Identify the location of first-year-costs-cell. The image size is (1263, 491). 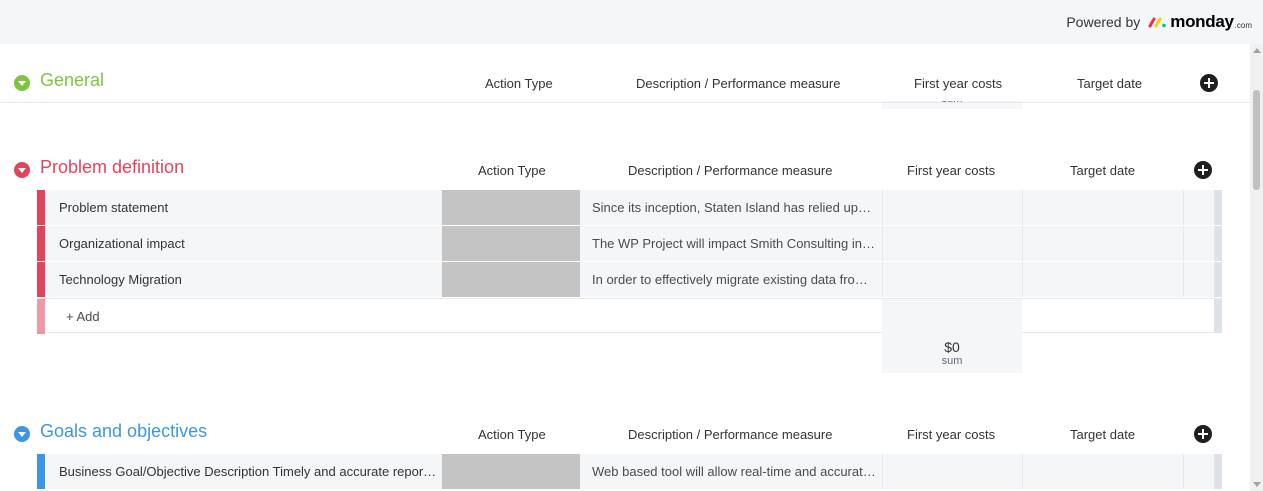
(952, 316).